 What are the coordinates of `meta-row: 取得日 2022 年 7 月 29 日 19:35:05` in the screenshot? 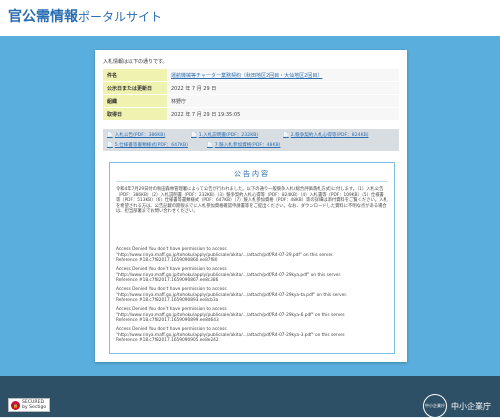 It's located at (251, 114).